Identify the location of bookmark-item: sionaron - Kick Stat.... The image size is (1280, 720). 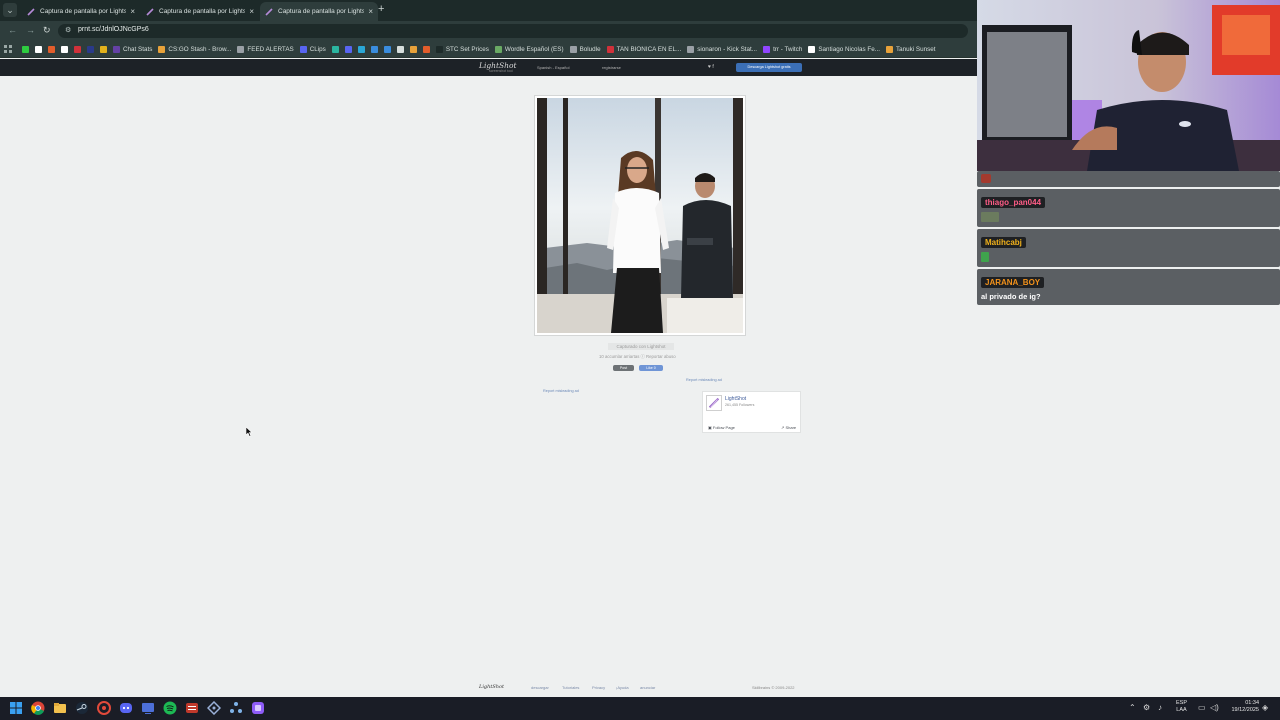
(722, 49).